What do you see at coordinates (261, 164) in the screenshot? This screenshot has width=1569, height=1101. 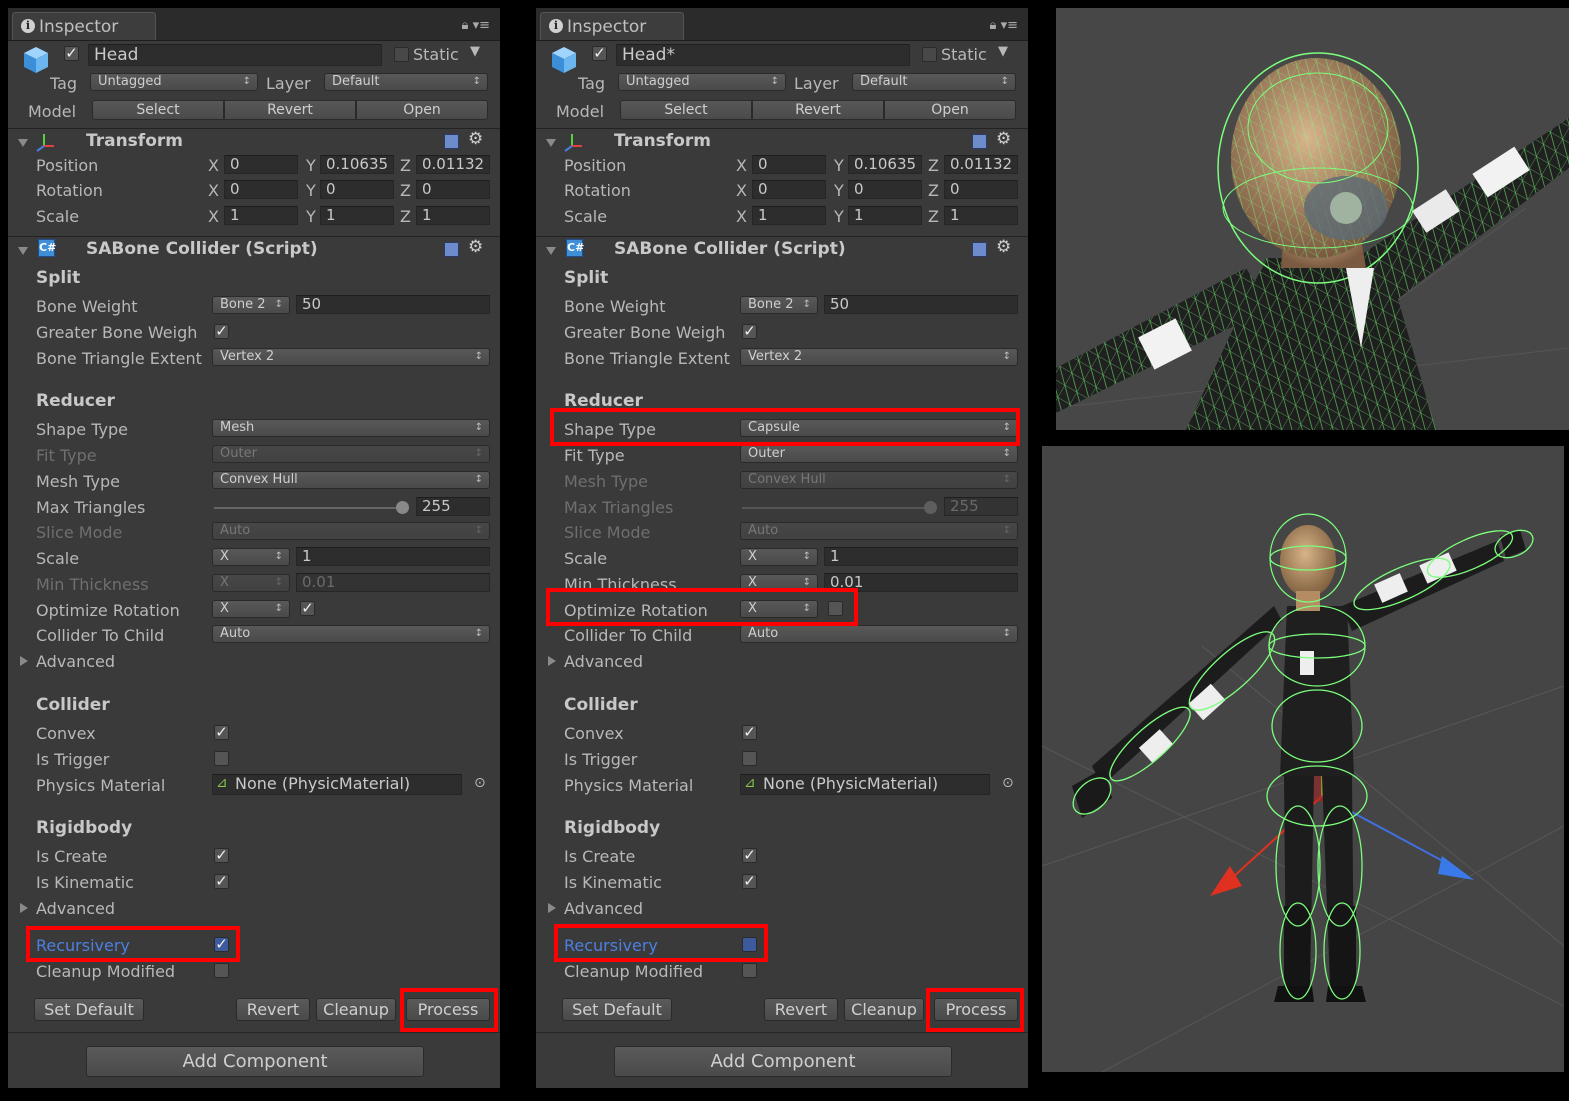 I see `position-x-field: 0` at bounding box center [261, 164].